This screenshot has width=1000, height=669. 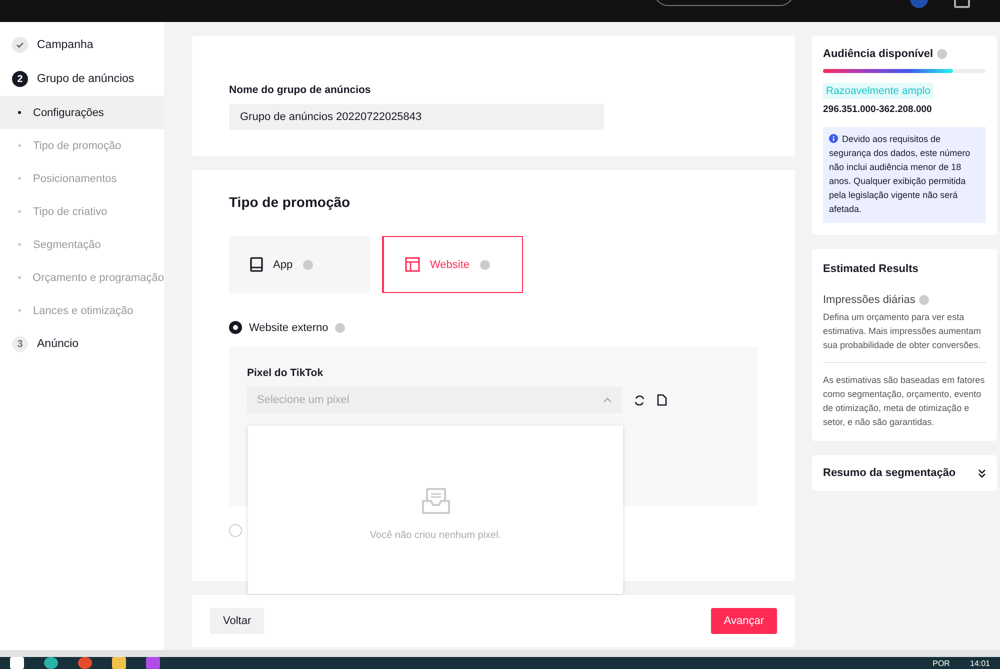 I want to click on panel-subtitle: Impressões diárias, so click(x=869, y=300).